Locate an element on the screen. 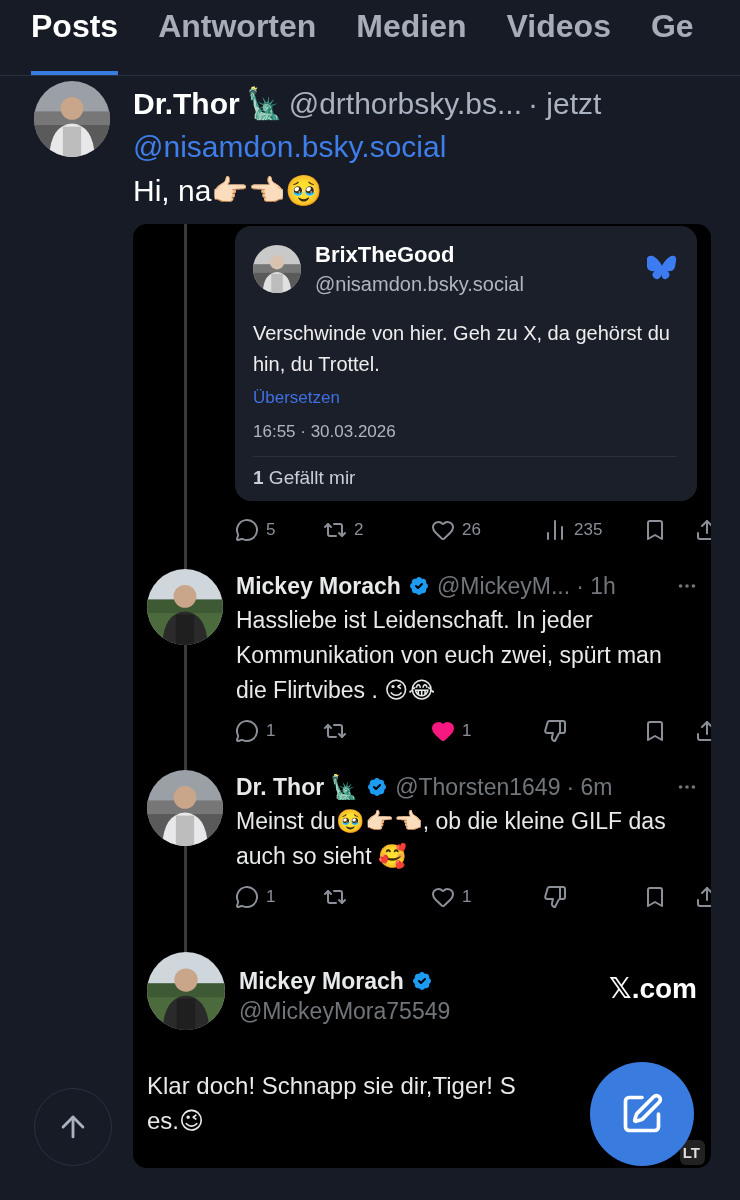  tab: Videos is located at coordinates (558, 37).